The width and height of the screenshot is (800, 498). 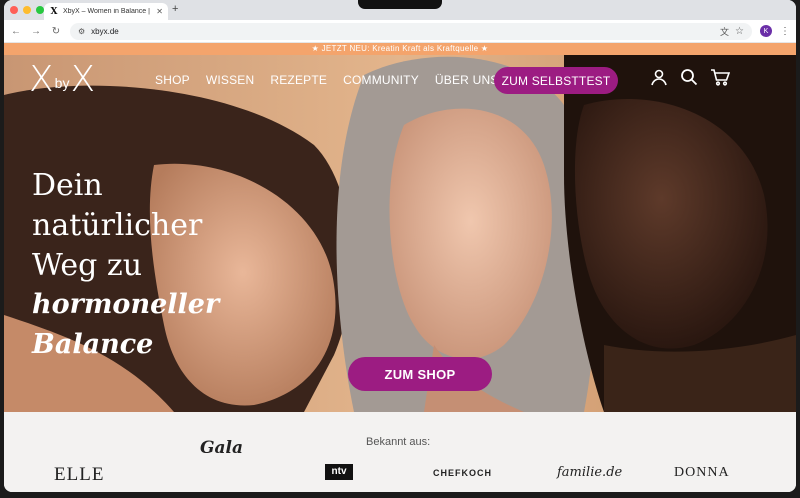 I want to click on nav-item-wissen: WISSEN, so click(x=230, y=80).